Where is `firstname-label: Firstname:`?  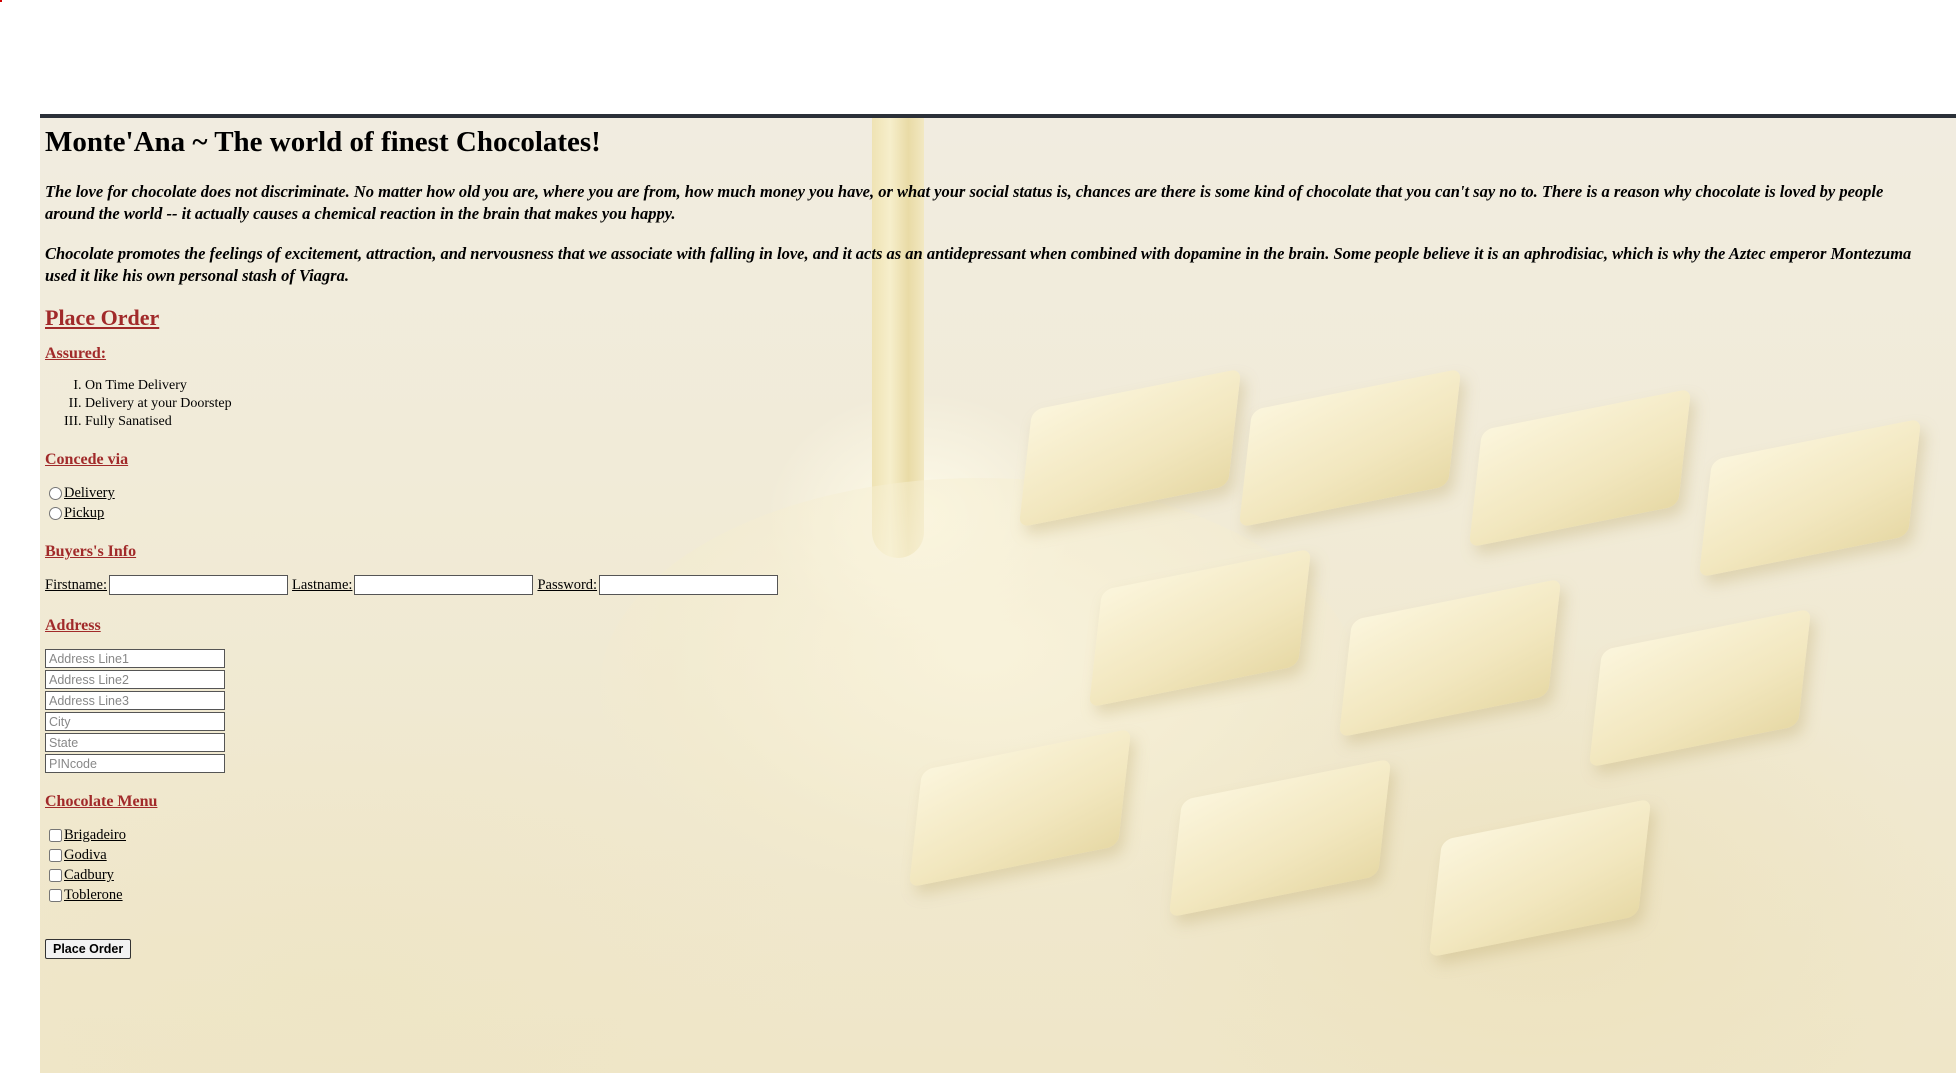 firstname-label: Firstname: is located at coordinates (76, 584).